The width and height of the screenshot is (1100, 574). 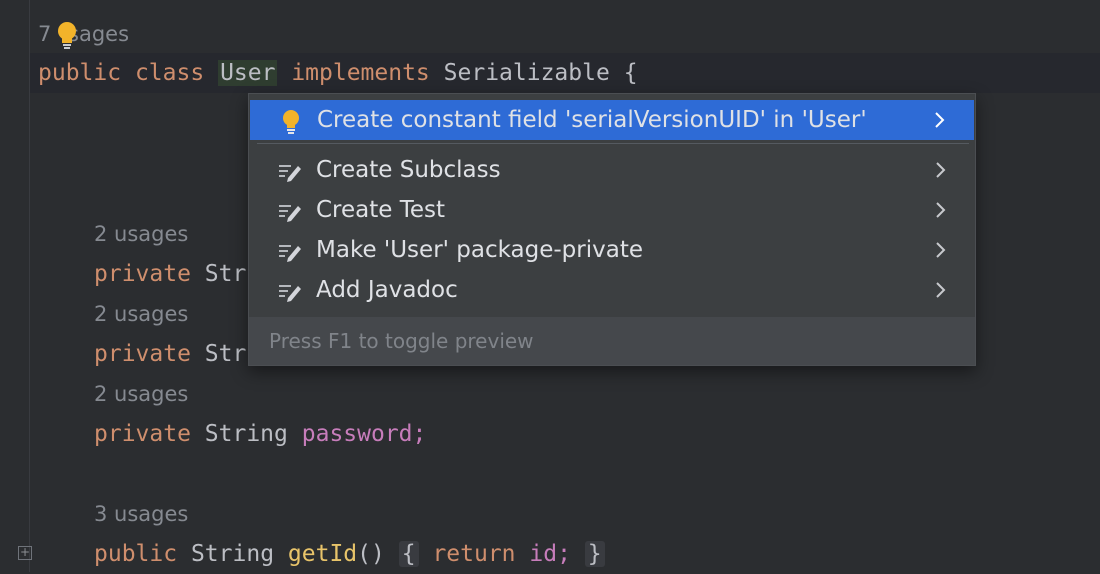 I want to click on interface-name: Serializable, so click(x=527, y=73).